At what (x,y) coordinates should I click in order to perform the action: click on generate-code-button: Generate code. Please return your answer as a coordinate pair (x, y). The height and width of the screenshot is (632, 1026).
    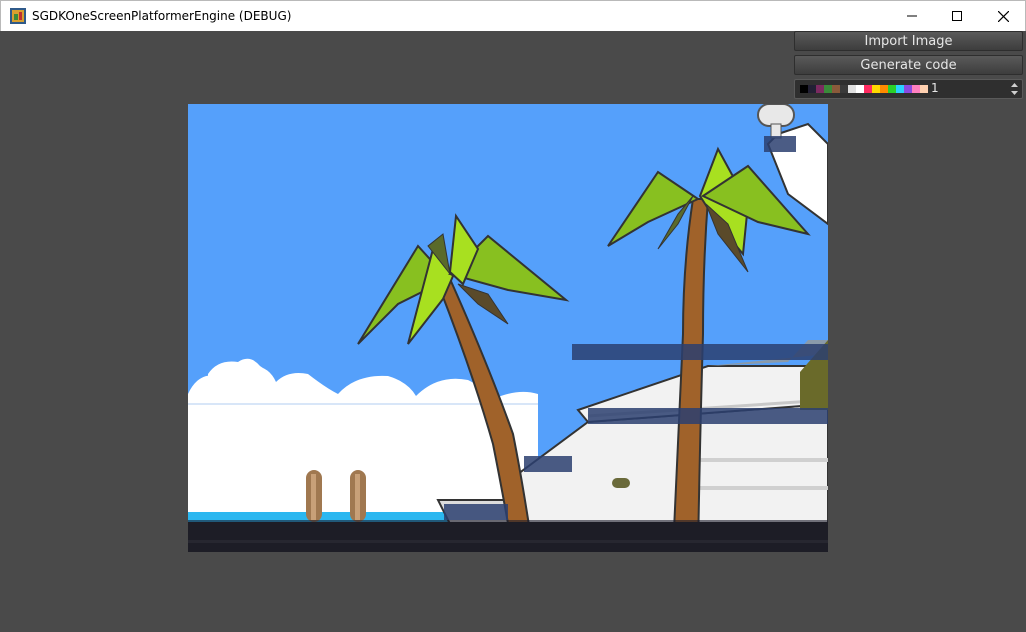
    Looking at the image, I should click on (908, 65).